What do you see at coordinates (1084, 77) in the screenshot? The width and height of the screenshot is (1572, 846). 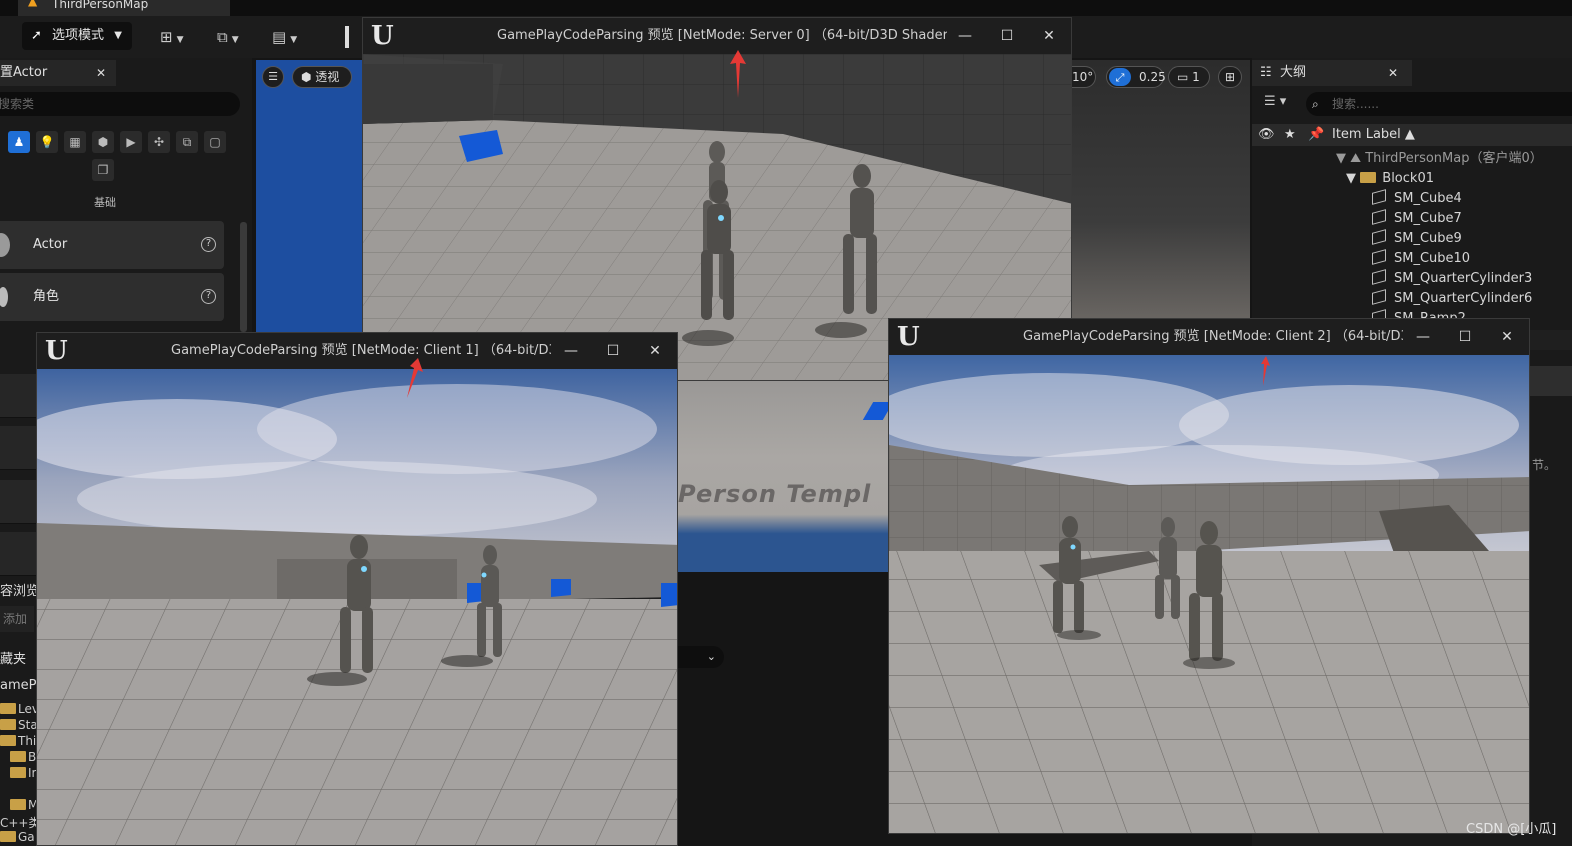 I see `angle-snap-value: 10°` at bounding box center [1084, 77].